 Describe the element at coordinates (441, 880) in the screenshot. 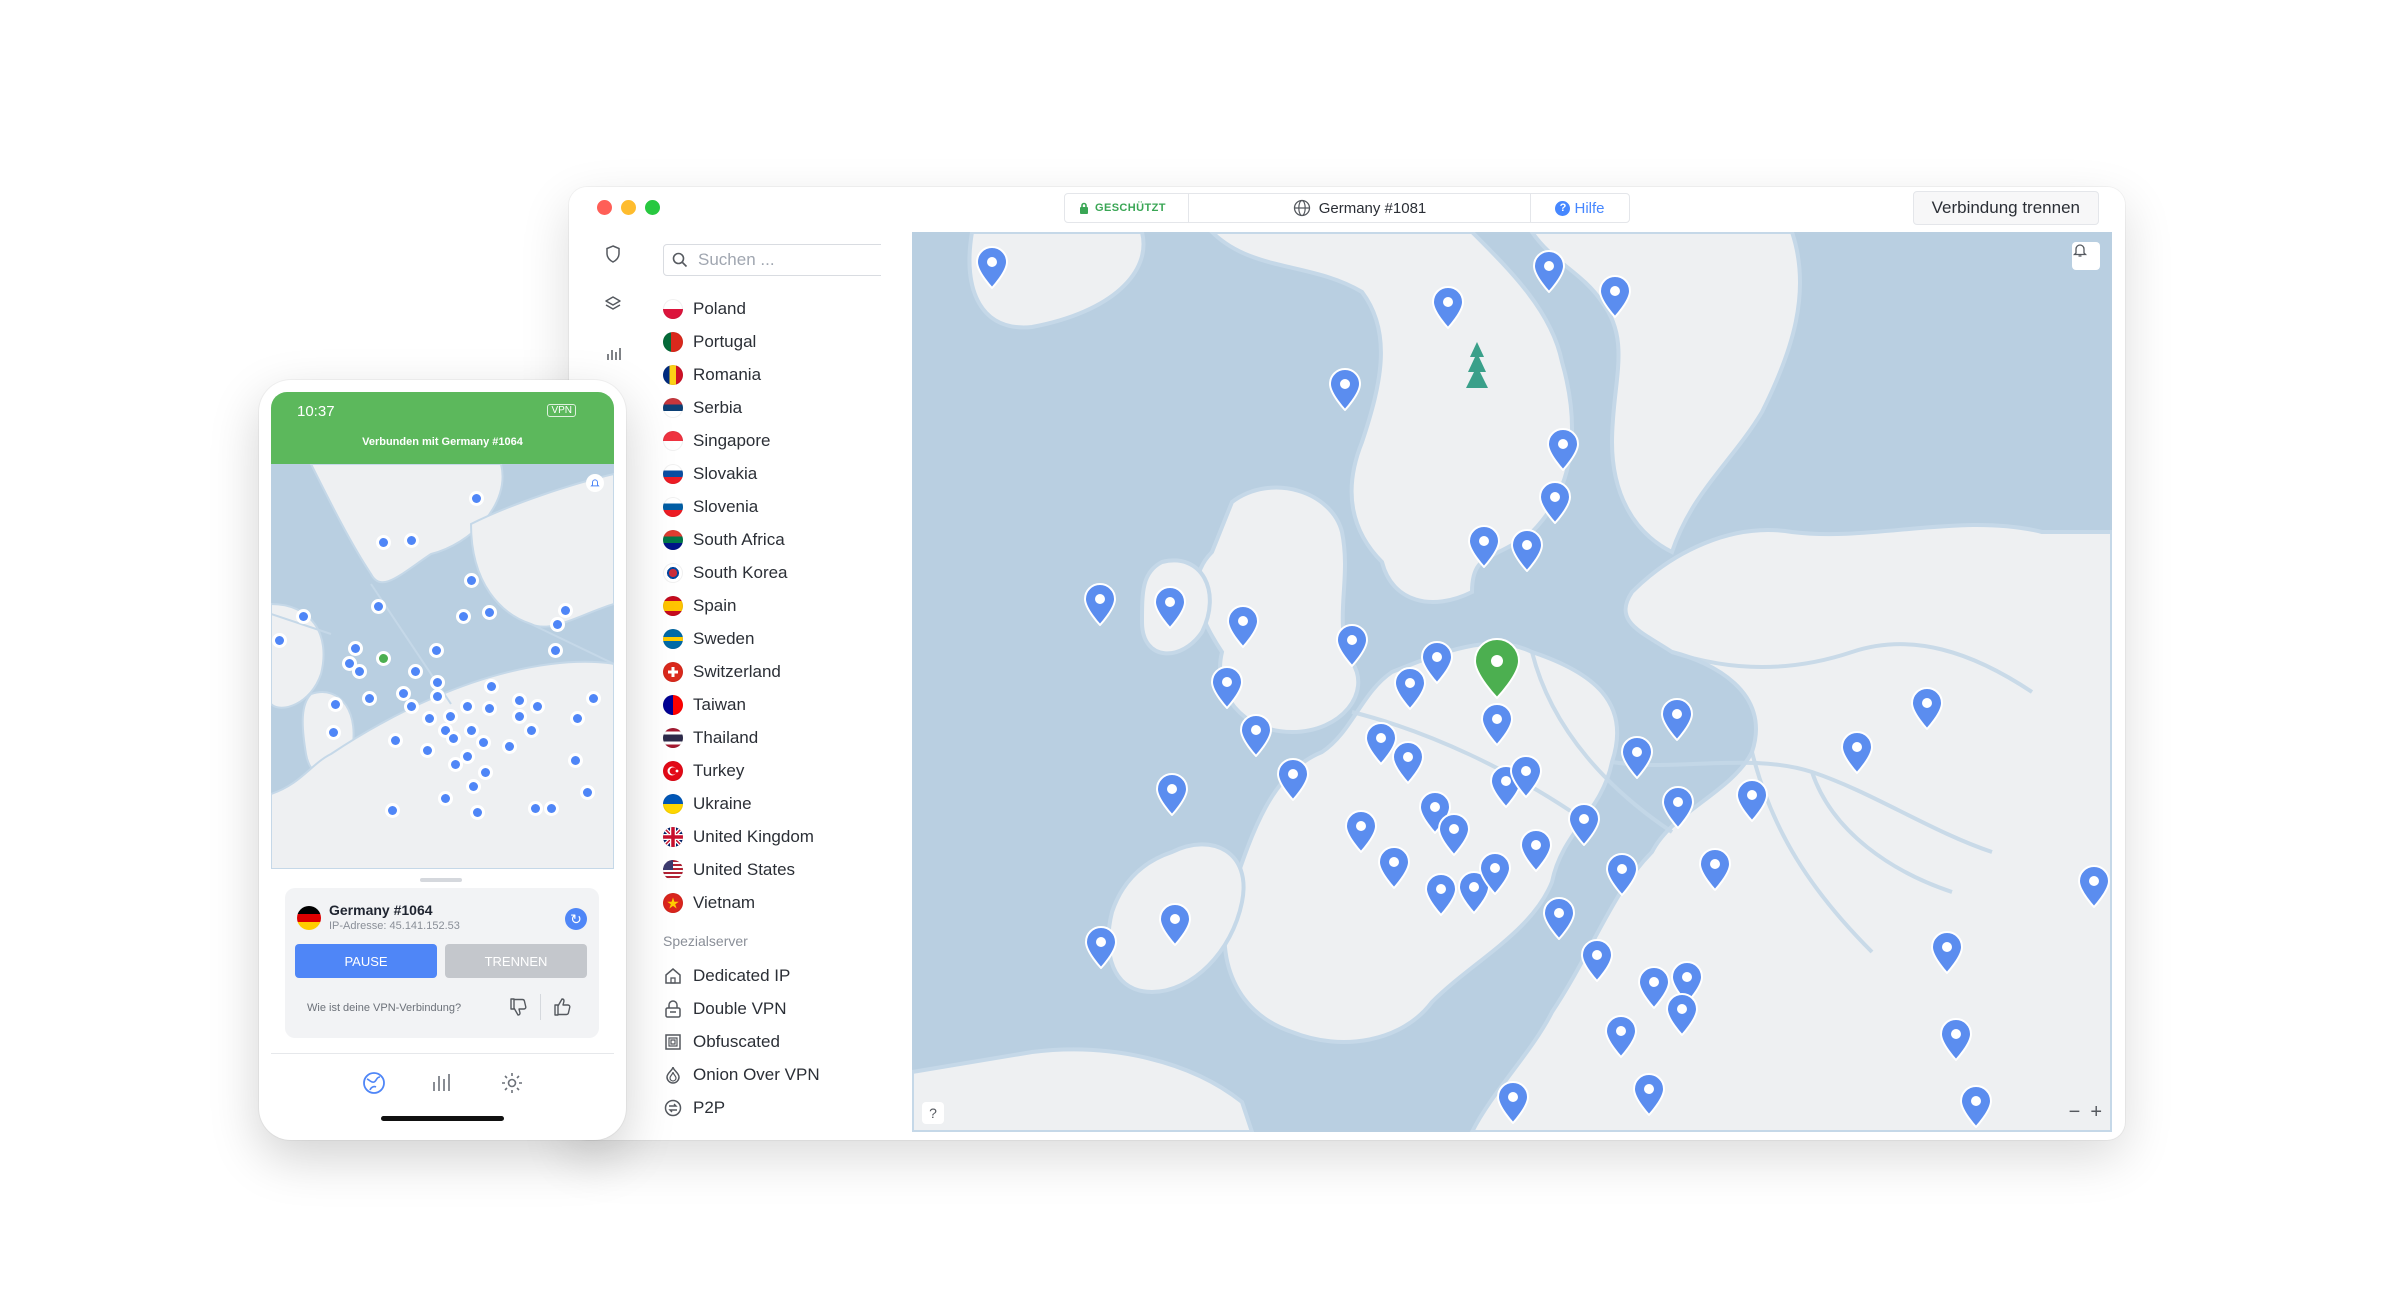

I see `drag-handle` at that location.